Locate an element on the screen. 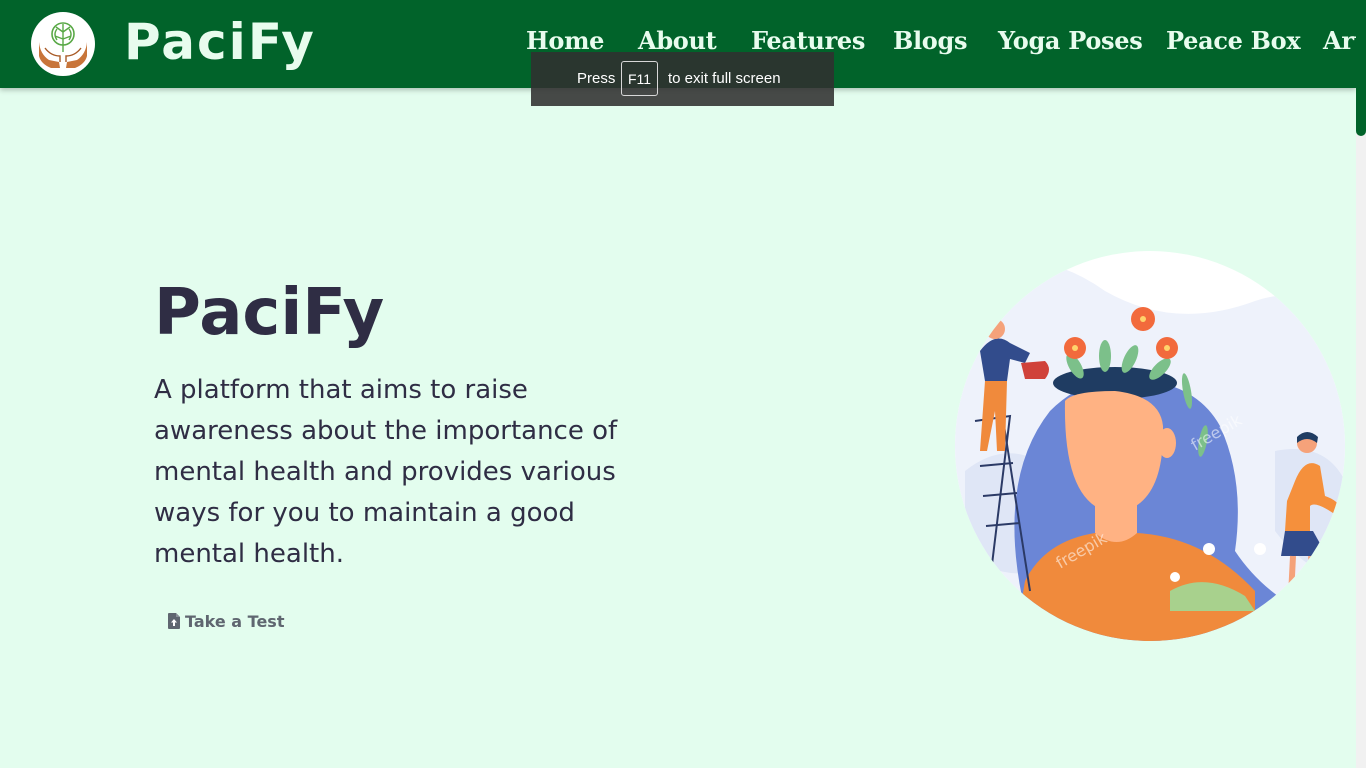  nav-blogs: Blogs is located at coordinates (930, 41).